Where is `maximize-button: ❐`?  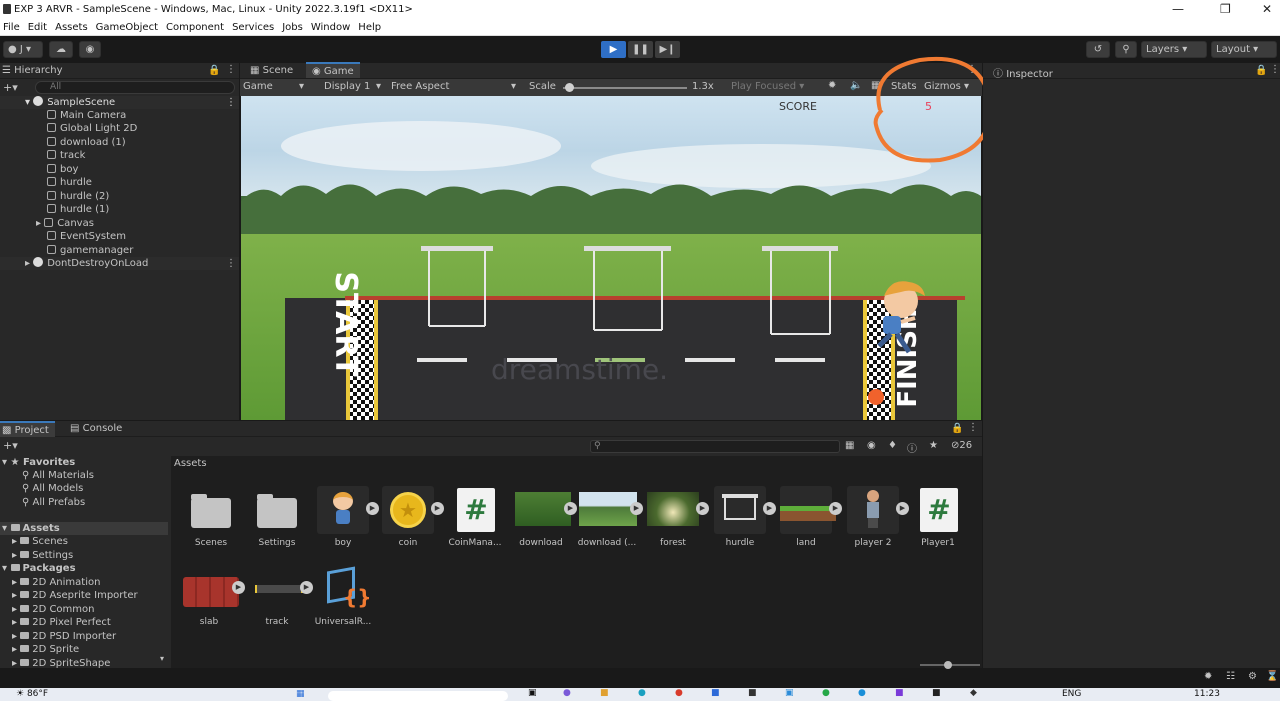
maximize-button: ❐ is located at coordinates (1225, 9).